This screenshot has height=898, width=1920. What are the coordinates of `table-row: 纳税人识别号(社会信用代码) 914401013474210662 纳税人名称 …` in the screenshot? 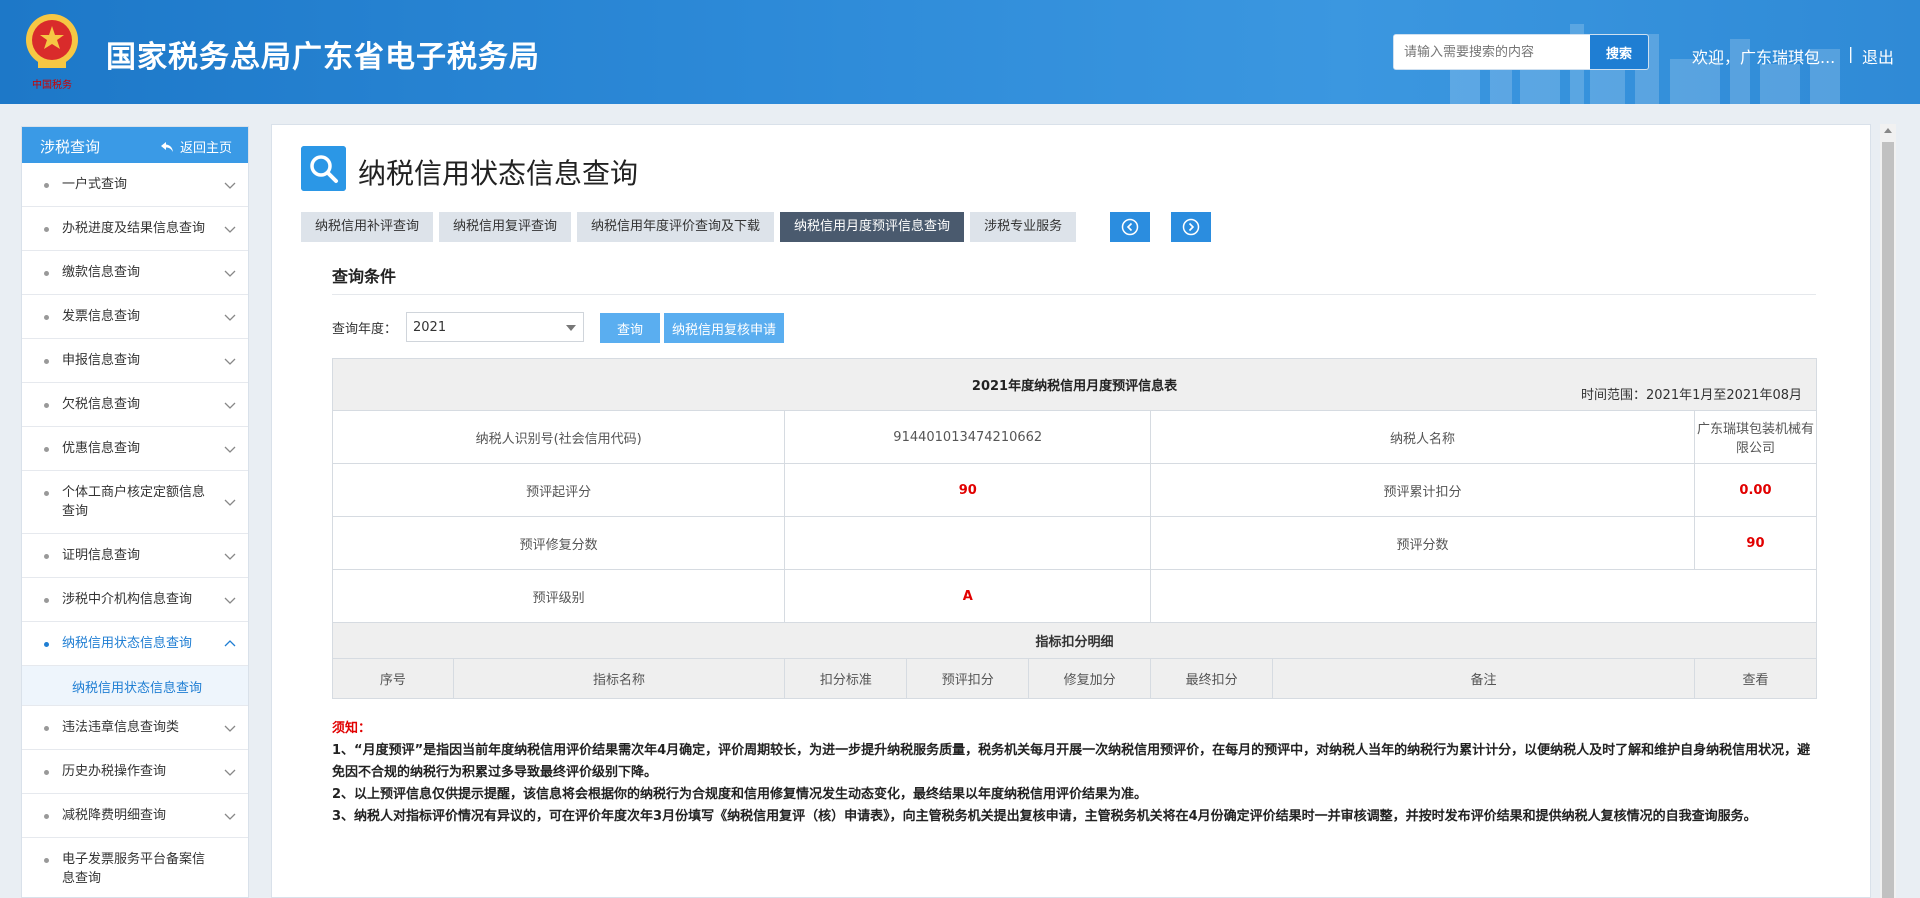 It's located at (1074, 437).